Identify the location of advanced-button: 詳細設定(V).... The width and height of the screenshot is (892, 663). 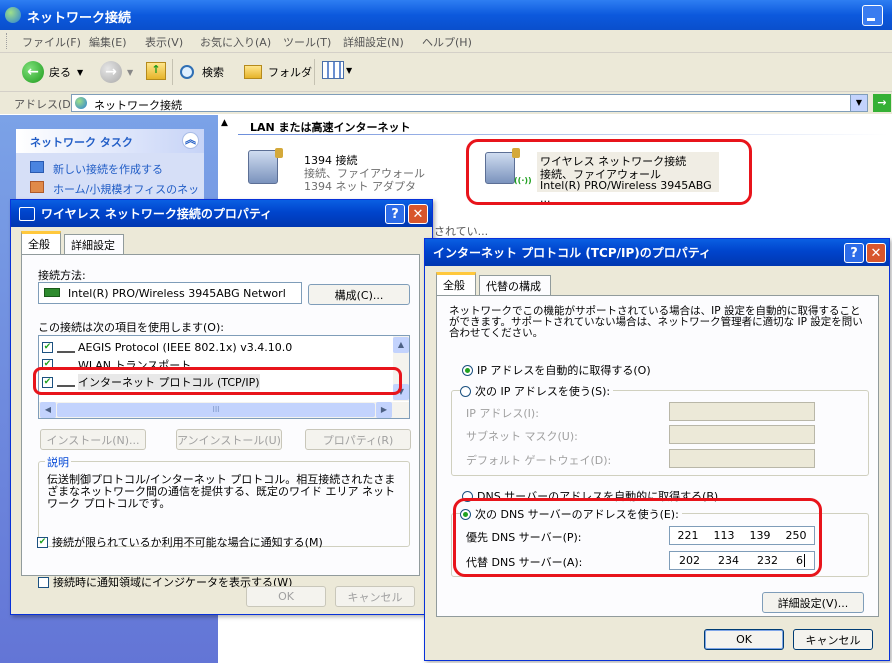
(813, 602).